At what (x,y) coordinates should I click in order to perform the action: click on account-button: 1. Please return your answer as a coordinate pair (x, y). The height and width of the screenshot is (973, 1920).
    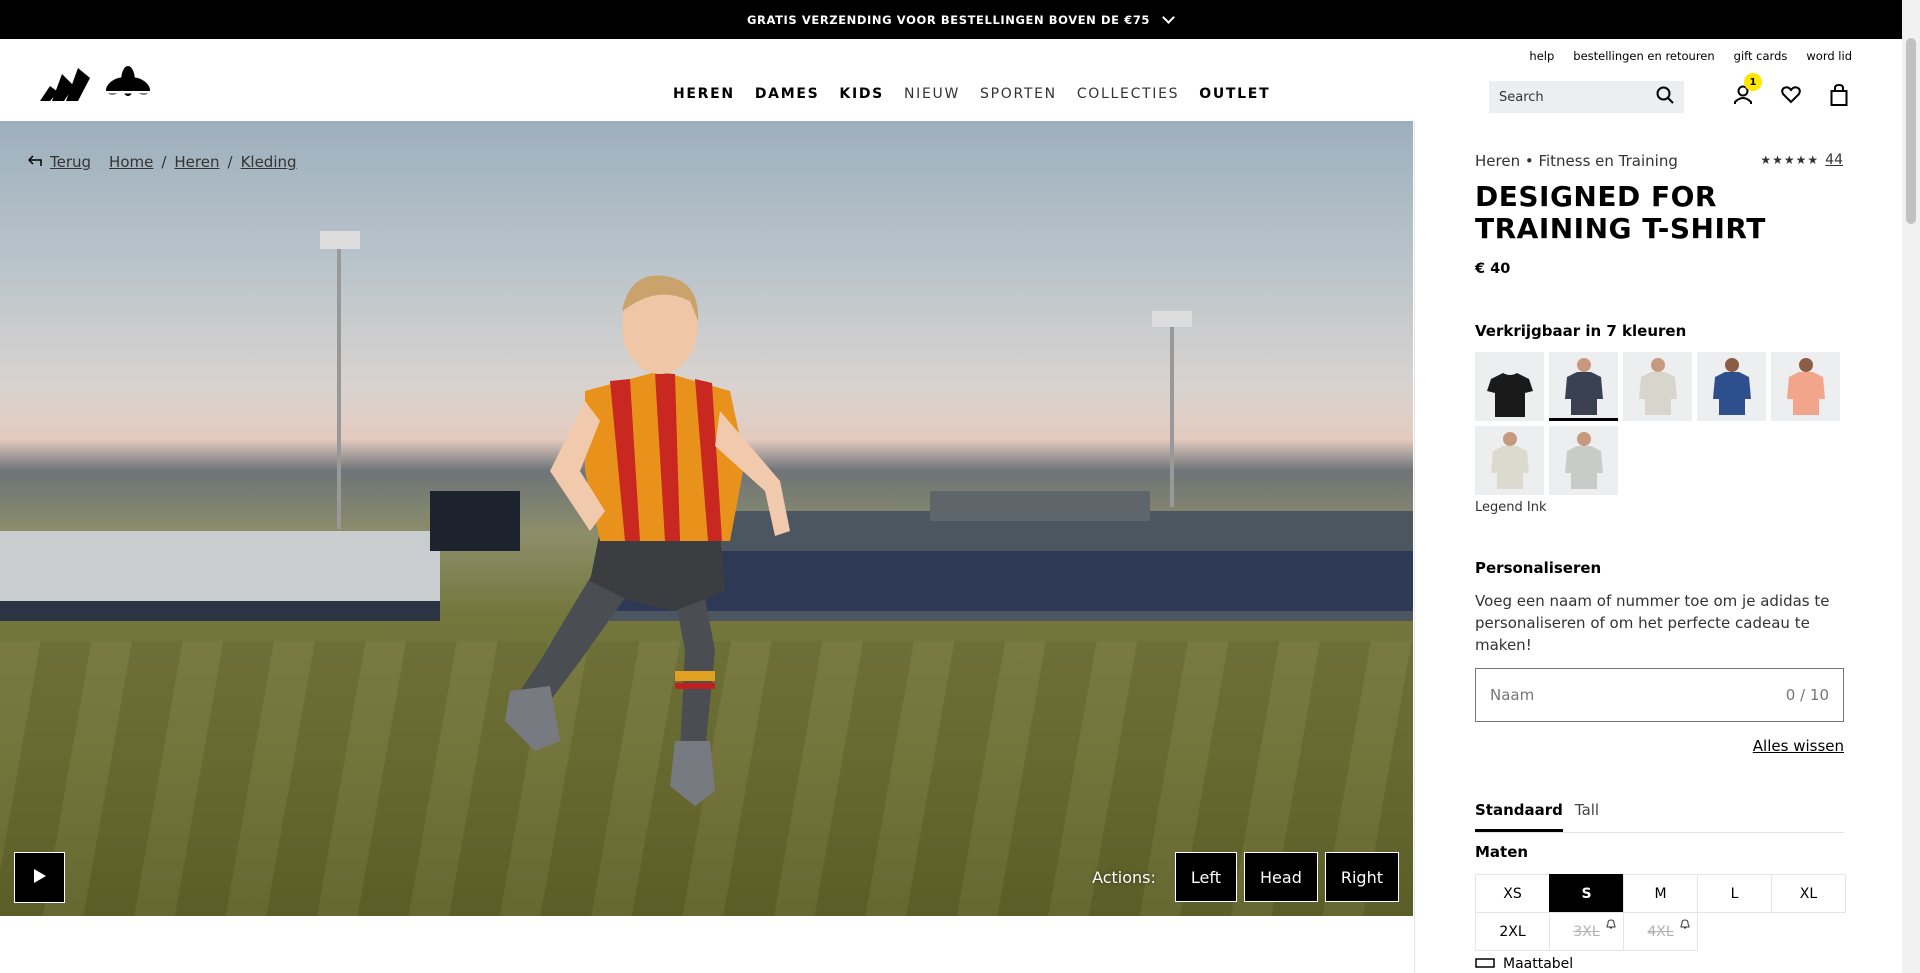
    Looking at the image, I should click on (1745, 92).